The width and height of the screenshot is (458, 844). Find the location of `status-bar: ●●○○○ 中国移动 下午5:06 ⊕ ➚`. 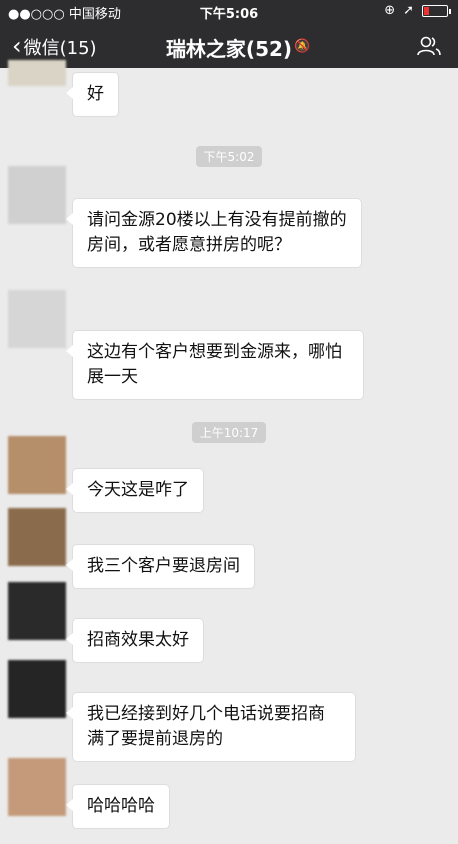

status-bar: ●●○○○ 中国移动 下午5:06 ⊕ ➚ is located at coordinates (229, 11).